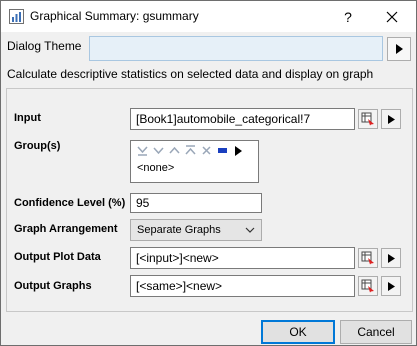 Image resolution: width=417 pixels, height=346 pixels. I want to click on dialog-theme-label: Dialog Theme, so click(44, 46).